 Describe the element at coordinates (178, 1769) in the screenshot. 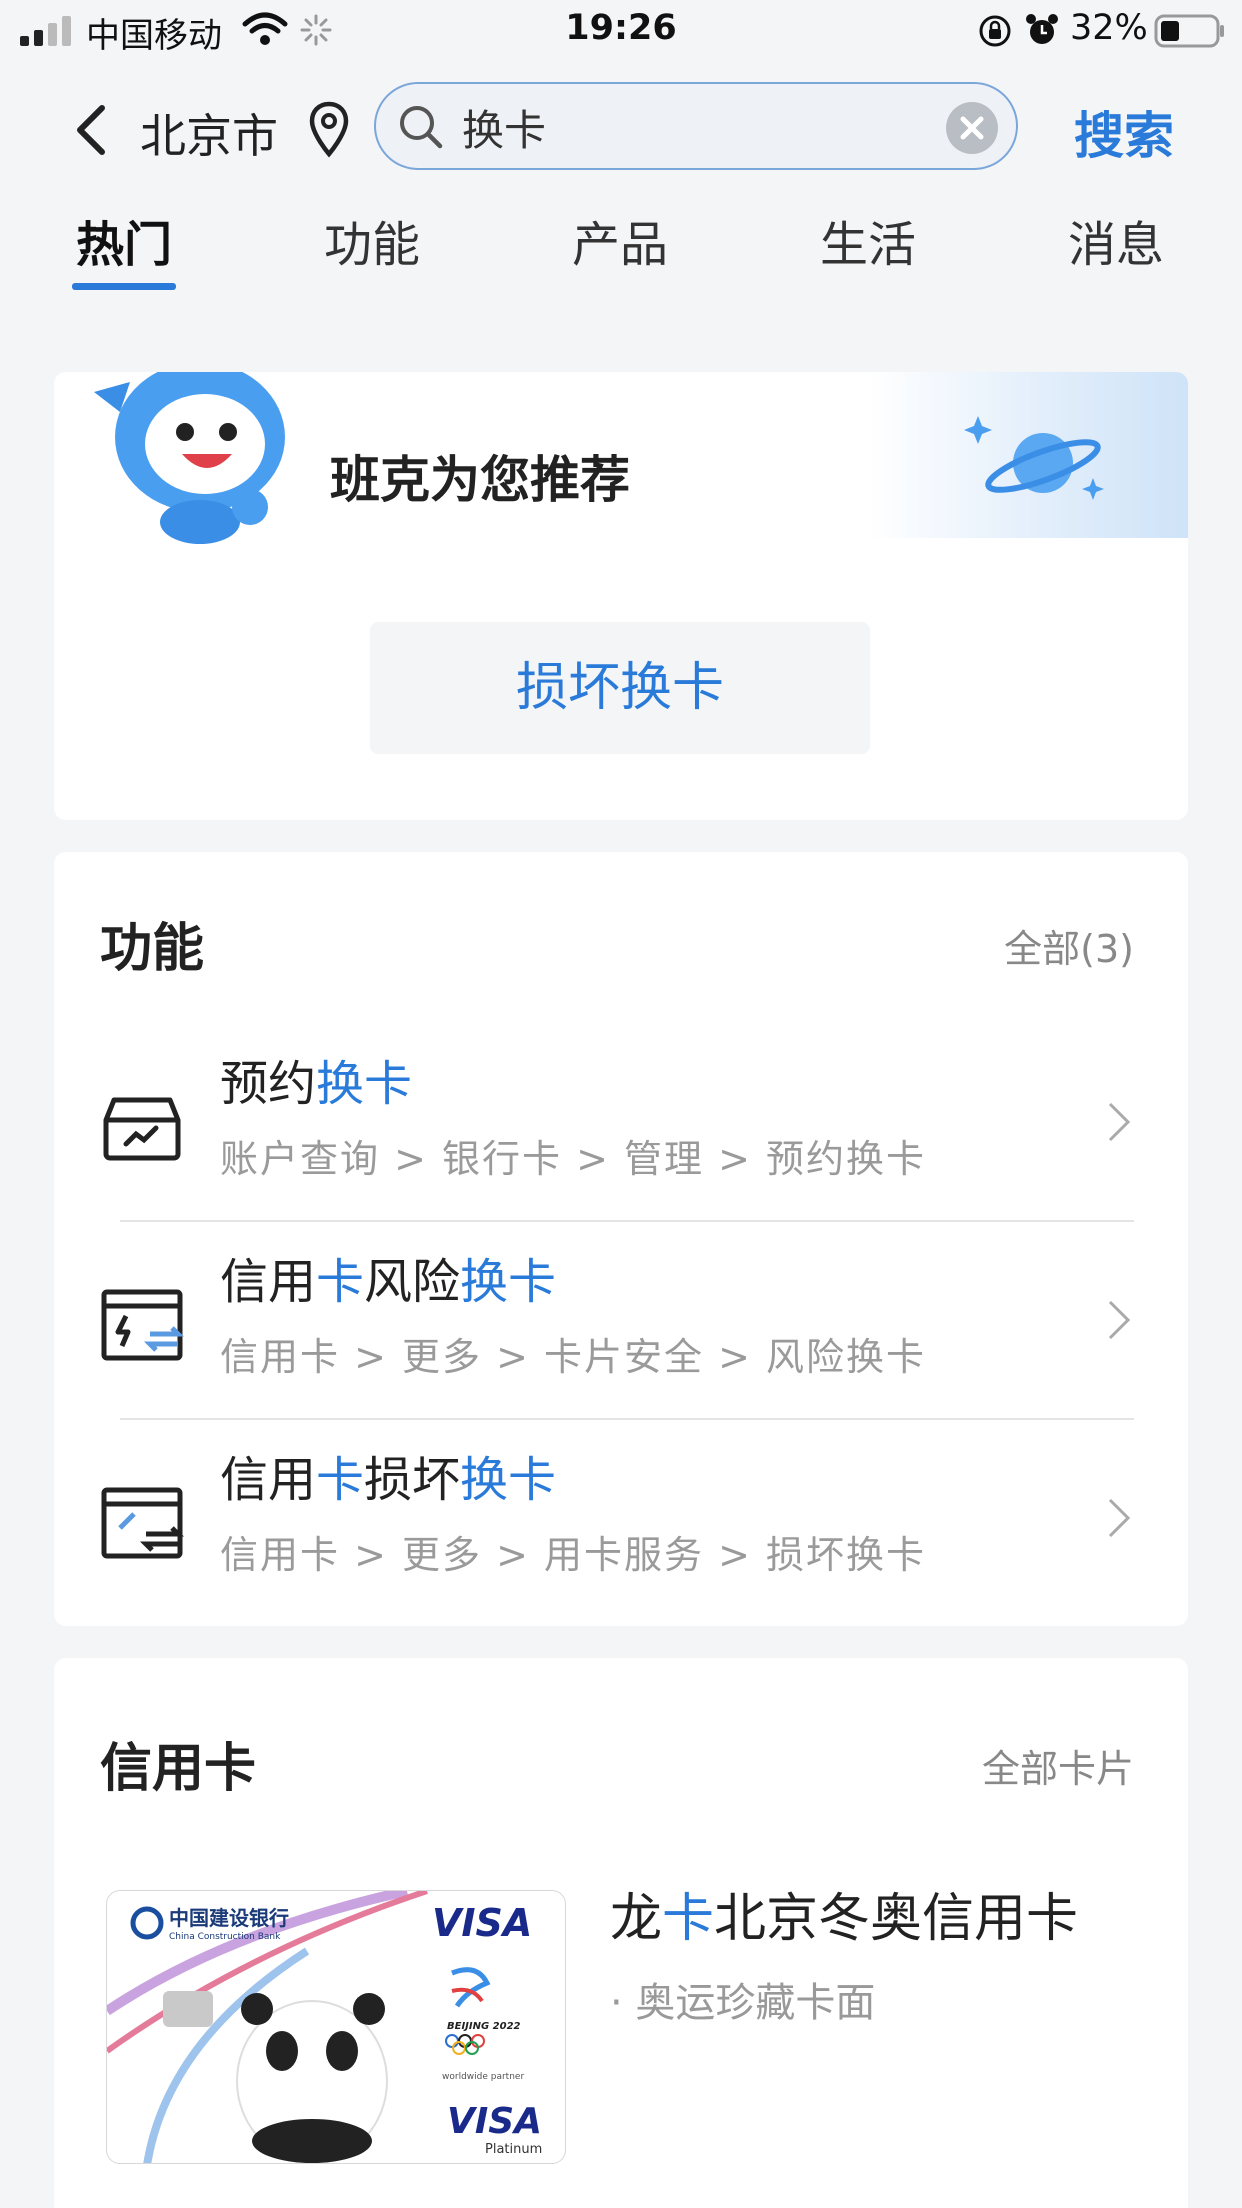

I see `credit-section-title: 信用卡` at that location.